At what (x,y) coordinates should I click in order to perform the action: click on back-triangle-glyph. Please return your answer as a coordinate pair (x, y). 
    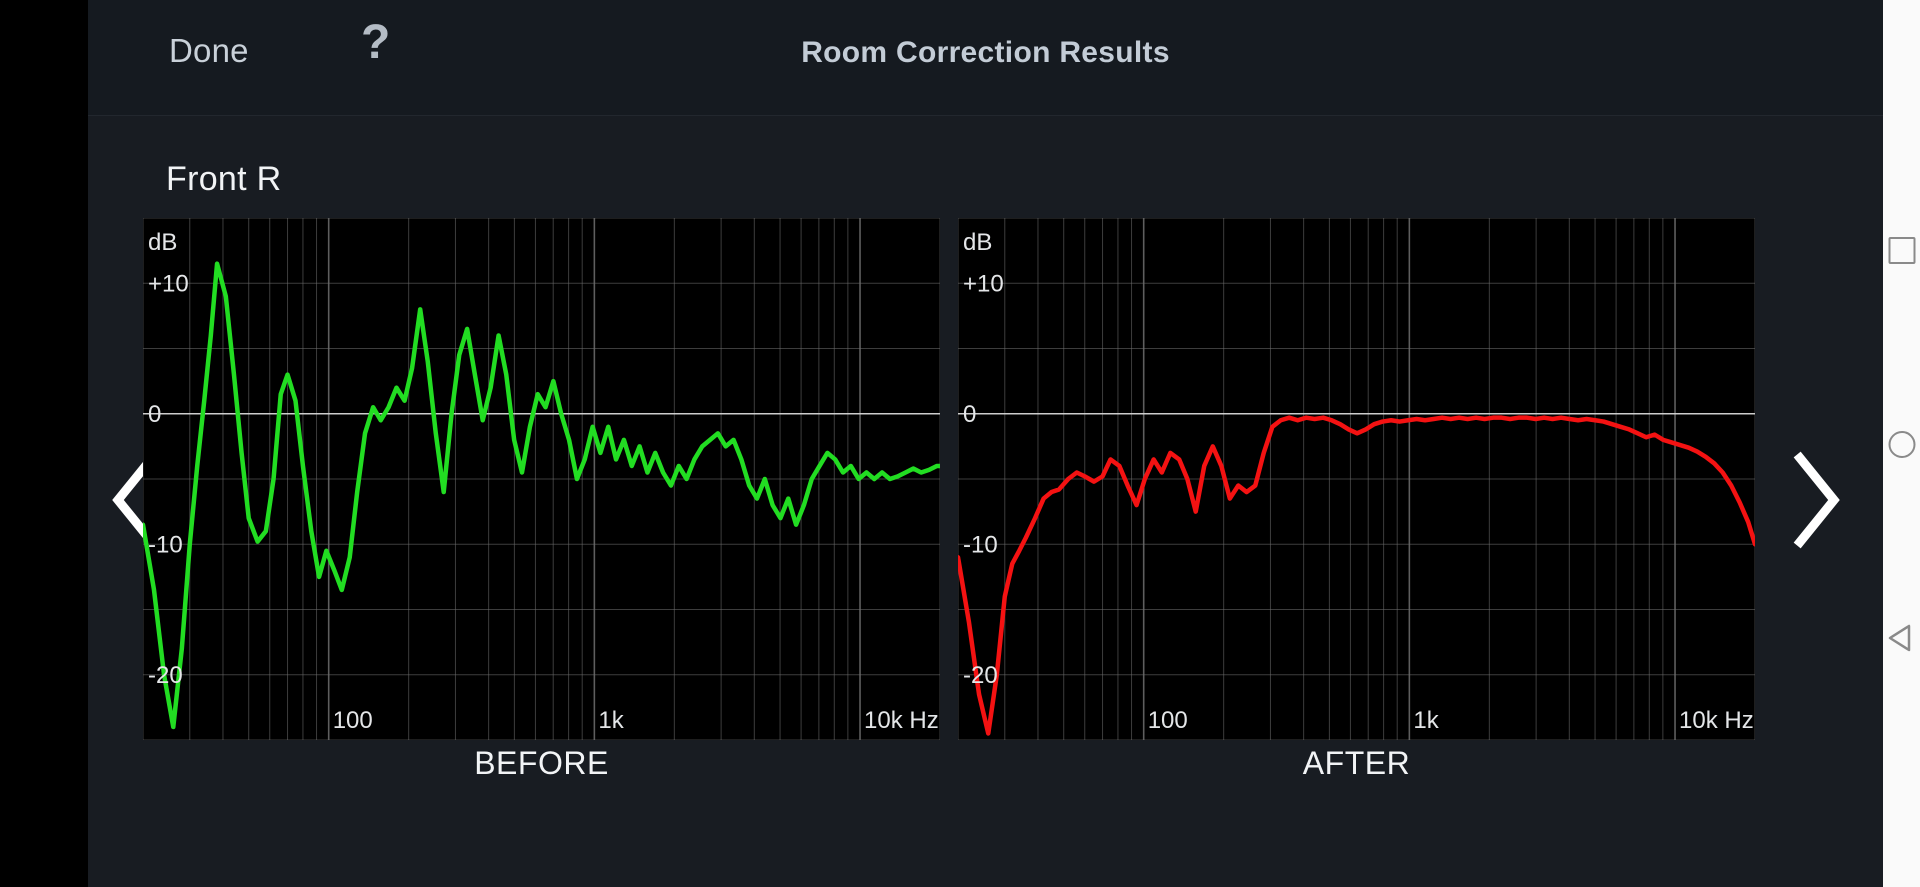
    Looking at the image, I should click on (1899, 638).